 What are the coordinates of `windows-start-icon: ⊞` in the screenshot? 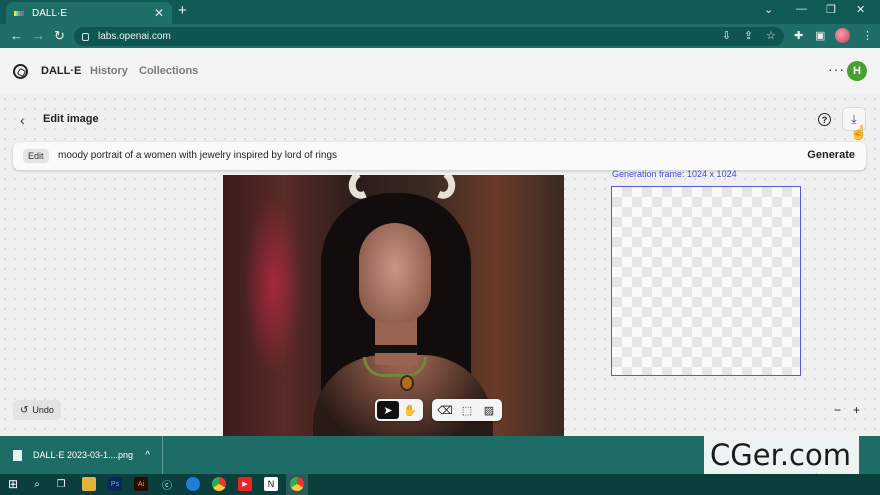 It's located at (13, 484).